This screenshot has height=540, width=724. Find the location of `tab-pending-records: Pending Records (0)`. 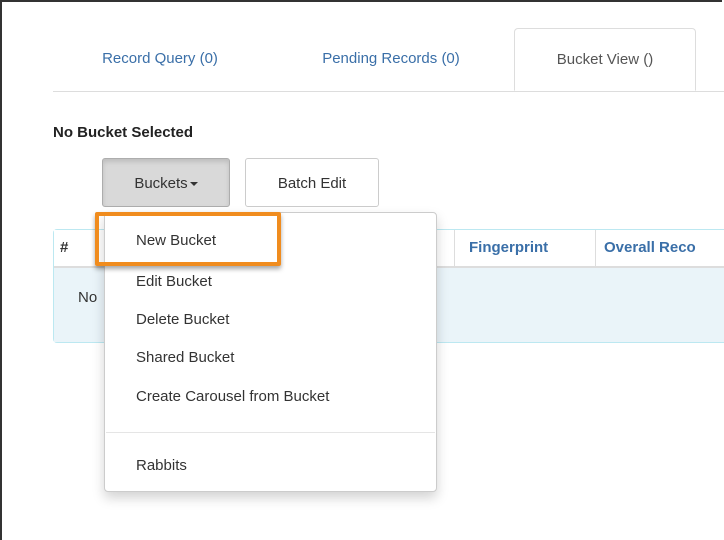

tab-pending-records: Pending Records (0) is located at coordinates (391, 59).